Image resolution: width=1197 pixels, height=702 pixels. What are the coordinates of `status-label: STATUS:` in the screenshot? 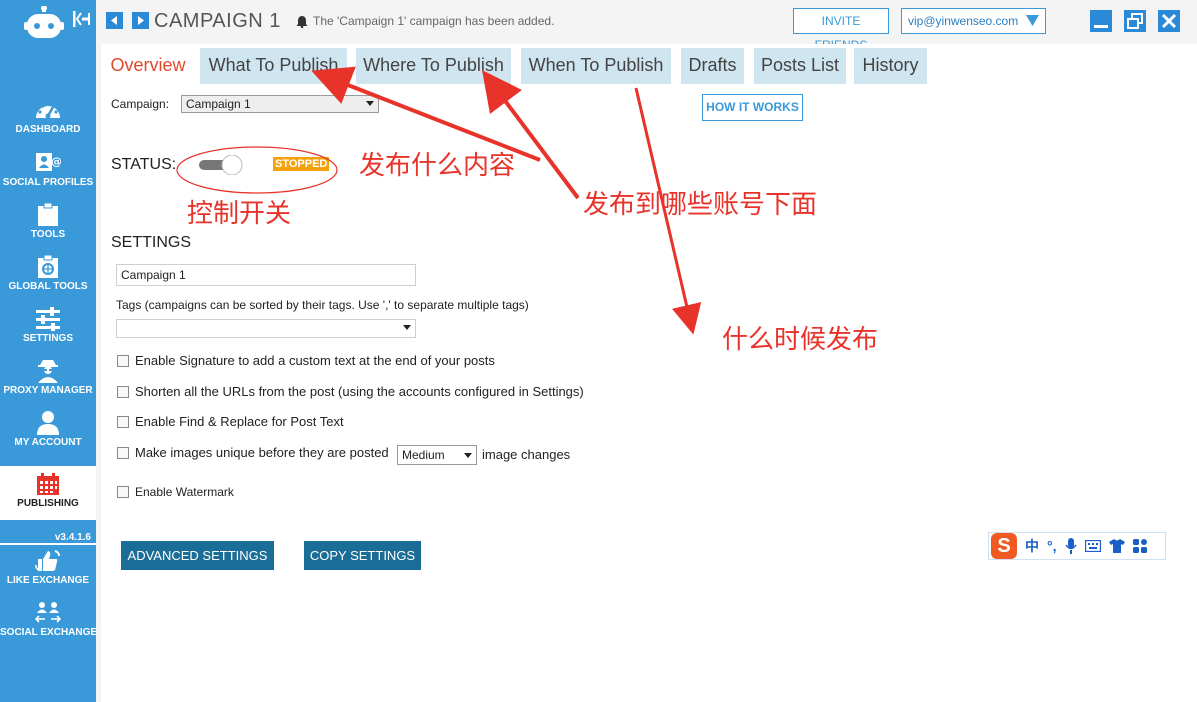 It's located at (144, 164).